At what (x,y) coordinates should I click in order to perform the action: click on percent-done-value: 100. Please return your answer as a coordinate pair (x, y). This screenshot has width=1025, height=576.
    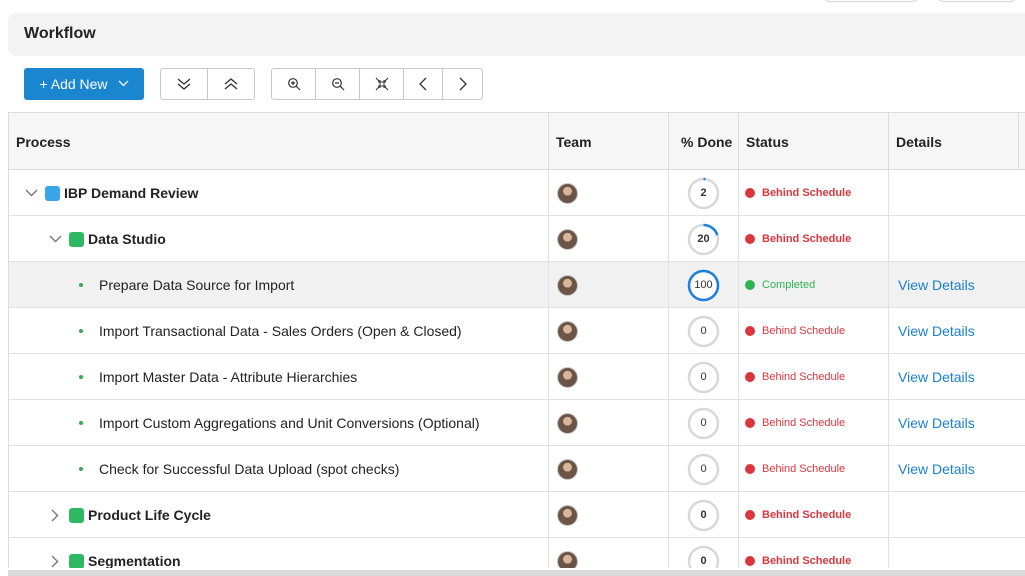
    Looking at the image, I should click on (703, 285).